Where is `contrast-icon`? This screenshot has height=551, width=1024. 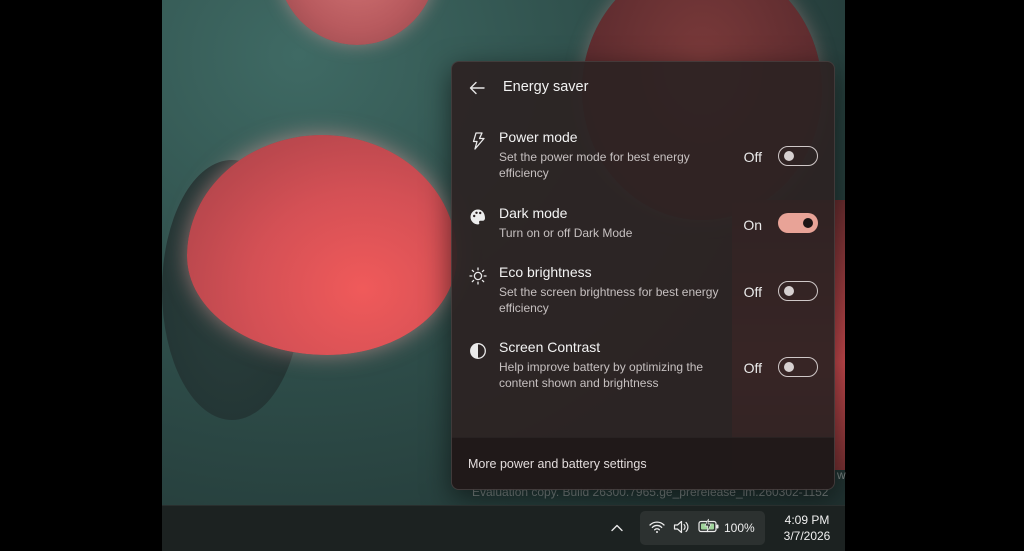
contrast-icon is located at coordinates (478, 351).